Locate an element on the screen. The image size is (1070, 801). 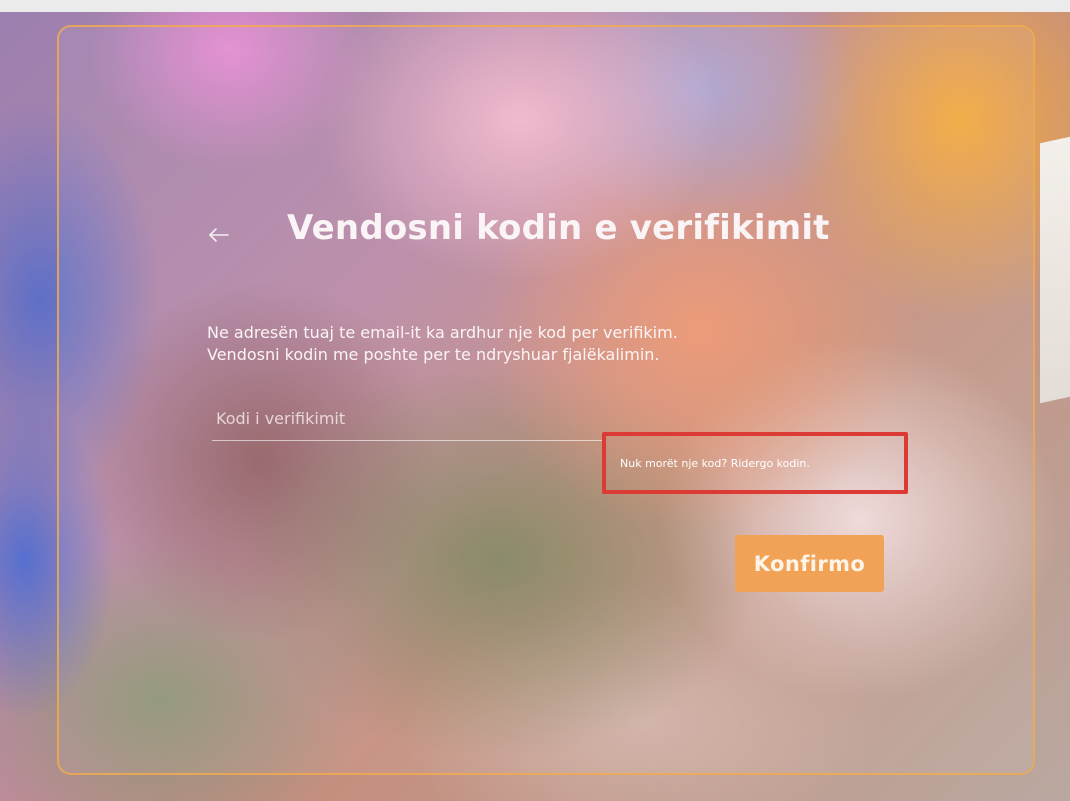
top-band is located at coordinates (535, 6).